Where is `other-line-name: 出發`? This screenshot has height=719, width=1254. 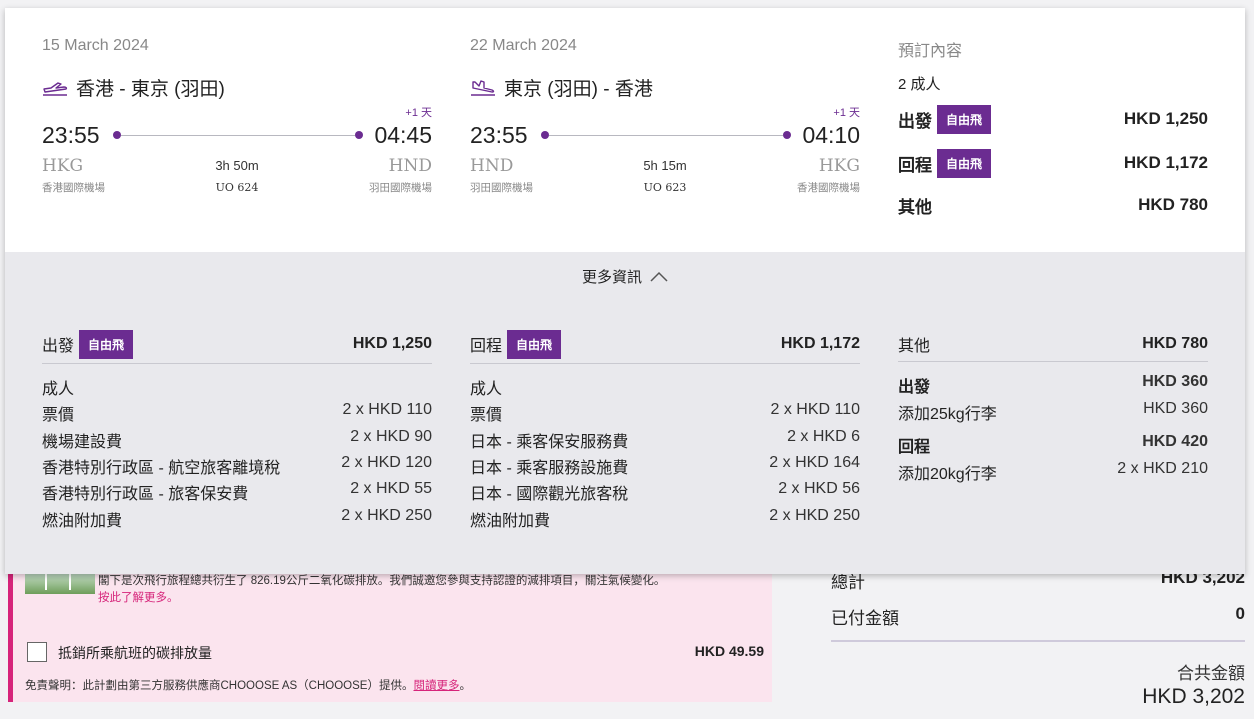 other-line-name: 出發 is located at coordinates (914, 387).